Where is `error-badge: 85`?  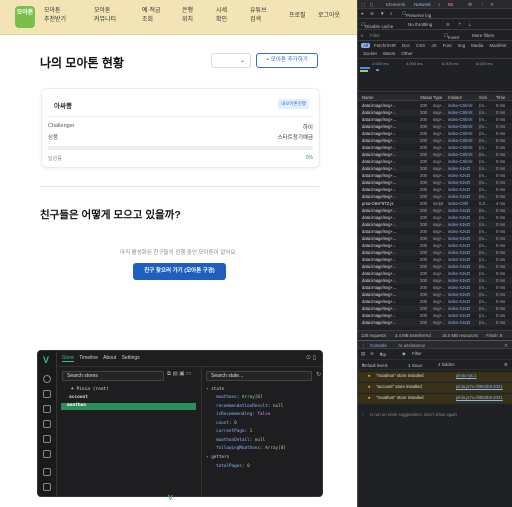
error-badge: 85 is located at coordinates (450, 4).